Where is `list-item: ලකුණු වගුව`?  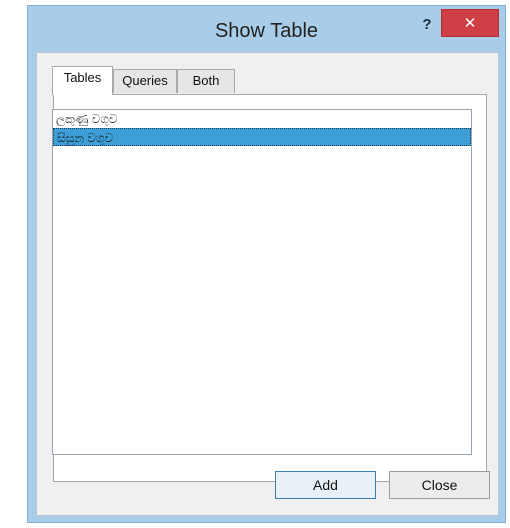
list-item: ලකුණු වගුව is located at coordinates (262, 119).